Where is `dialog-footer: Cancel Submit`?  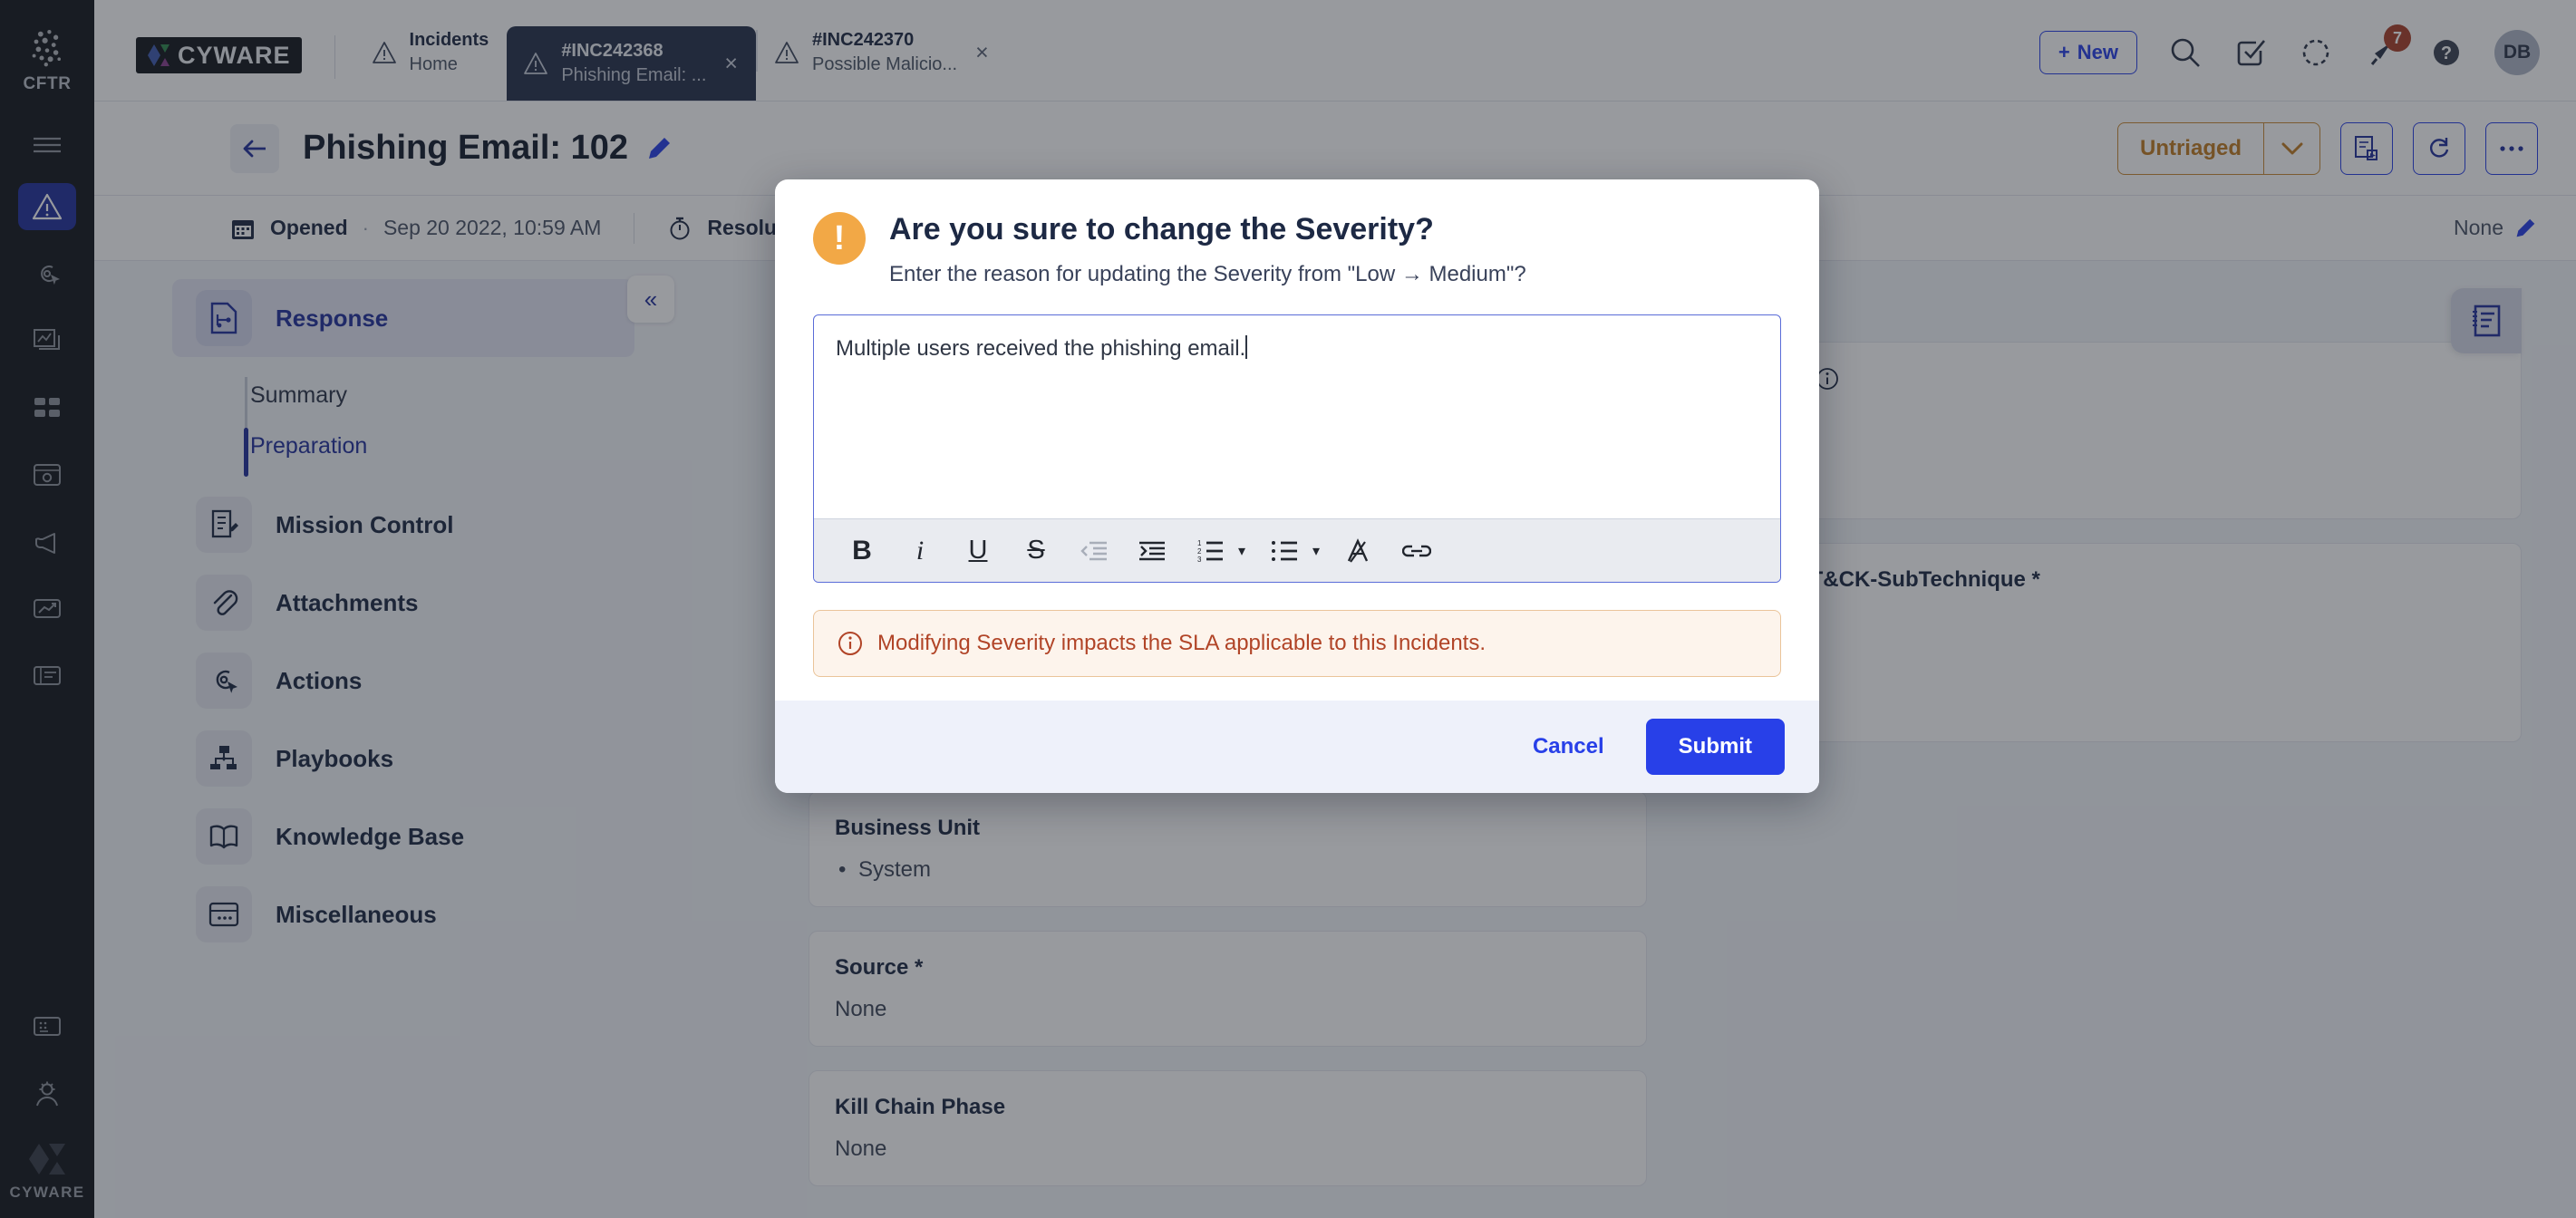
dialog-footer: Cancel Submit is located at coordinates (1297, 747).